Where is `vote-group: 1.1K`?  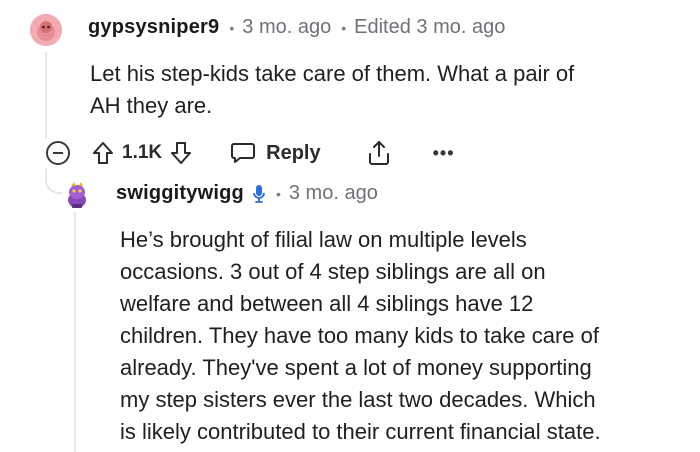 vote-group: 1.1K is located at coordinates (142, 153).